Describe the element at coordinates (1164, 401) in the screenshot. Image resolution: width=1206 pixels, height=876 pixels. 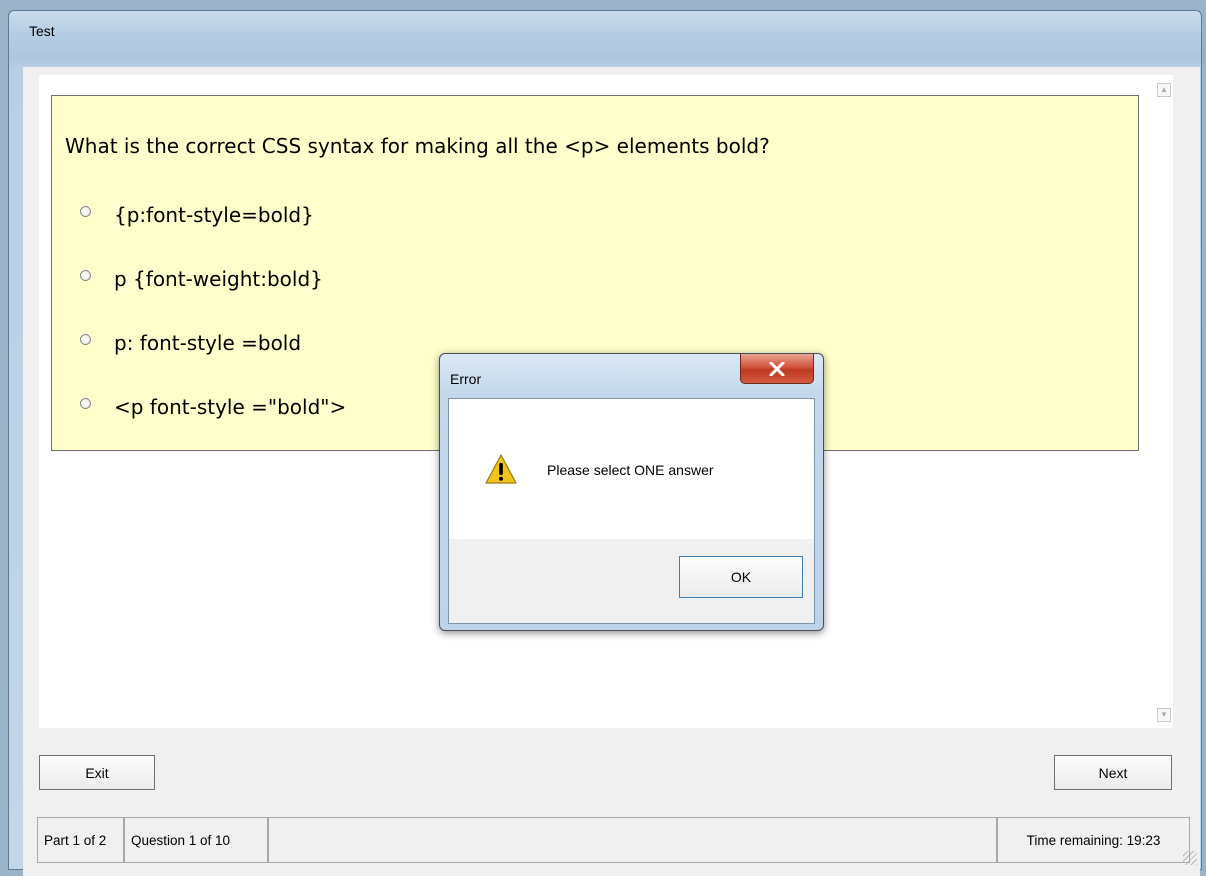
I see `vertical-scrollbar: ▲ ▼` at that location.